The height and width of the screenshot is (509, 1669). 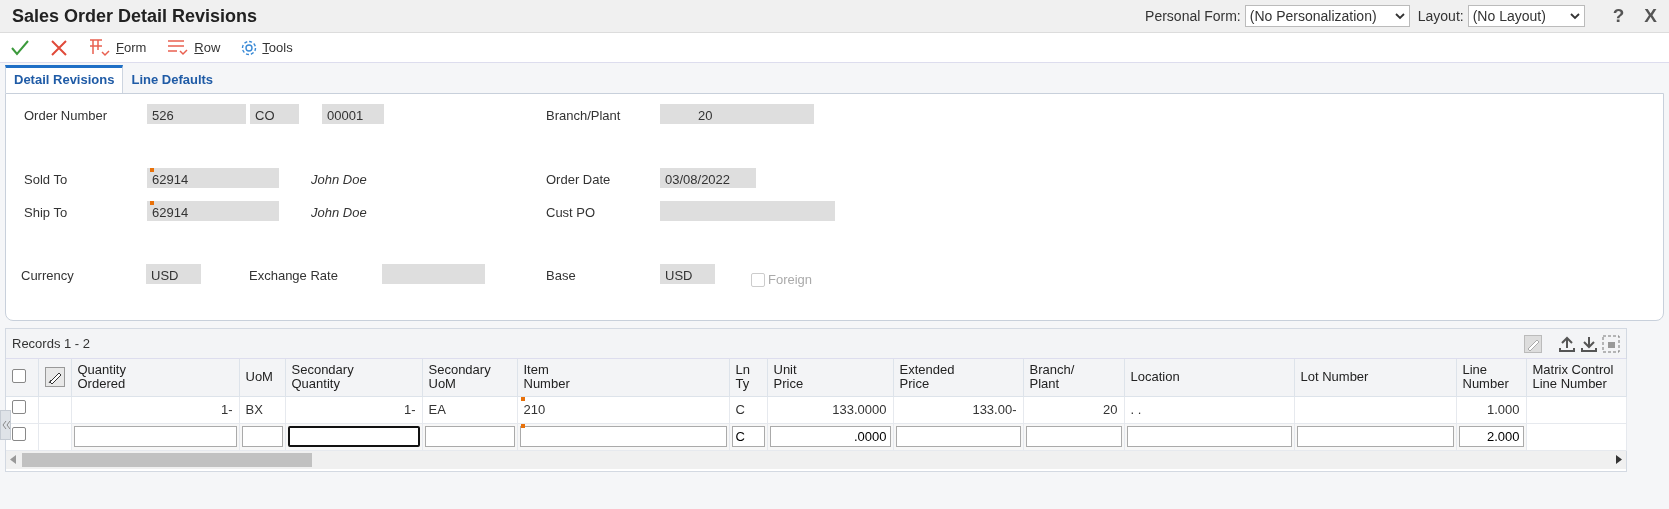 What do you see at coordinates (59, 47) in the screenshot?
I see `cancel-icon` at bounding box center [59, 47].